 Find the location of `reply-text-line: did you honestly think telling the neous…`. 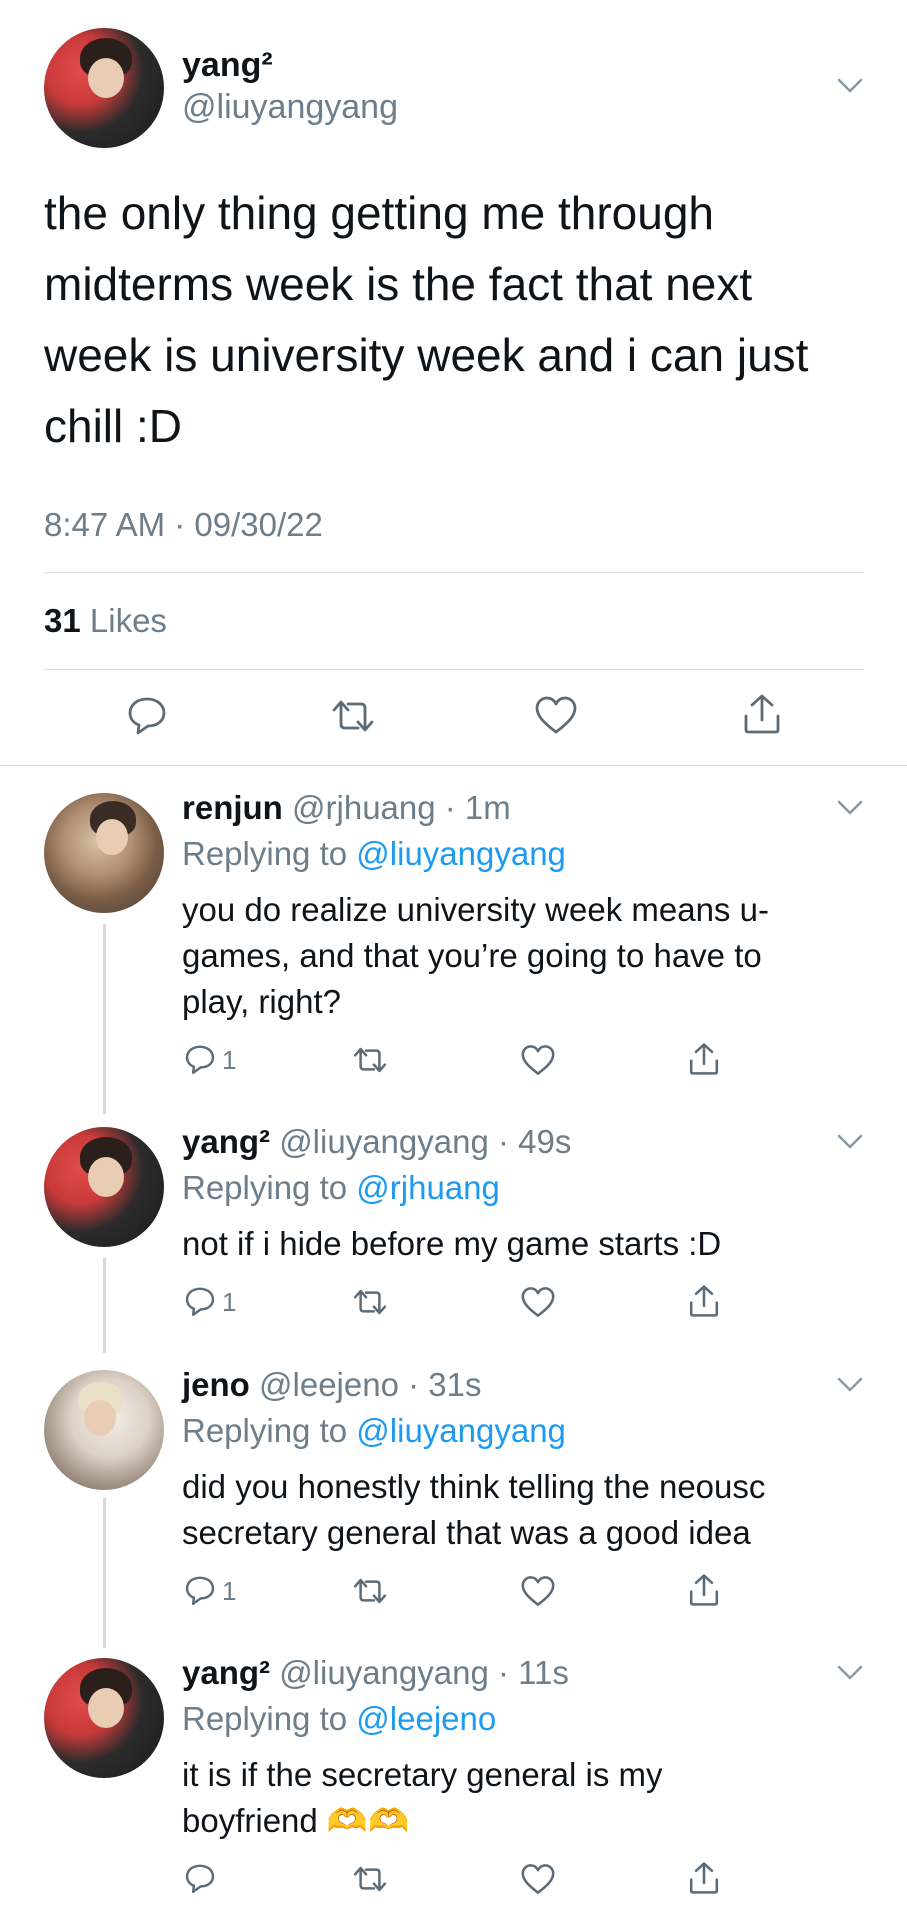

reply-text-line: did you honestly think telling the neous… is located at coordinates (474, 1486).